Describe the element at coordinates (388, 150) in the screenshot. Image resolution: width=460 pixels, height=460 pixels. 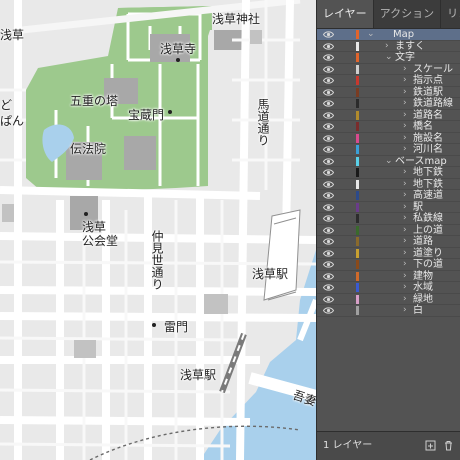
I see `layer-row: › 河川名` at that location.